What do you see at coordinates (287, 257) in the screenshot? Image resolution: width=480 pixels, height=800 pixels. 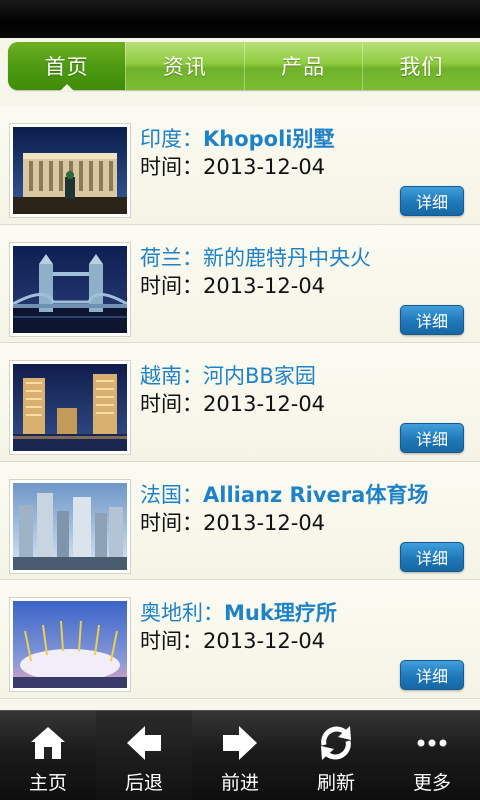 I see `item-name: 新的鹿特丹中央火` at bounding box center [287, 257].